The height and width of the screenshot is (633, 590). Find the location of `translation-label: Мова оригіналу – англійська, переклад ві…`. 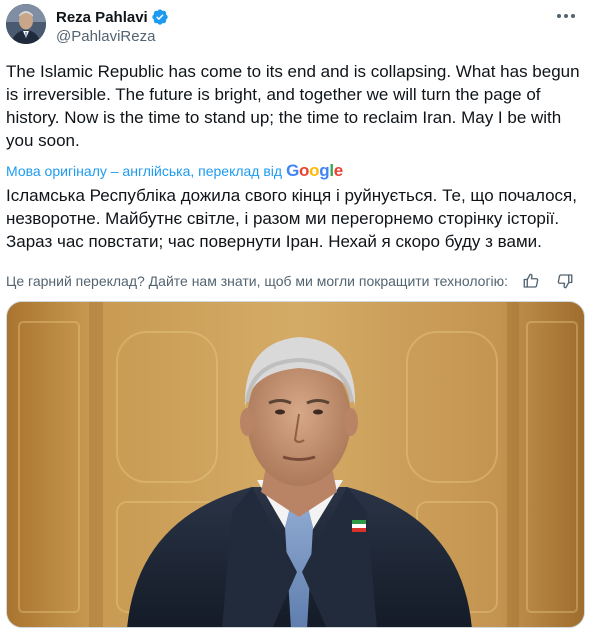

translation-label: Мова оригіналу – англійська, переклад ві… is located at coordinates (144, 171).